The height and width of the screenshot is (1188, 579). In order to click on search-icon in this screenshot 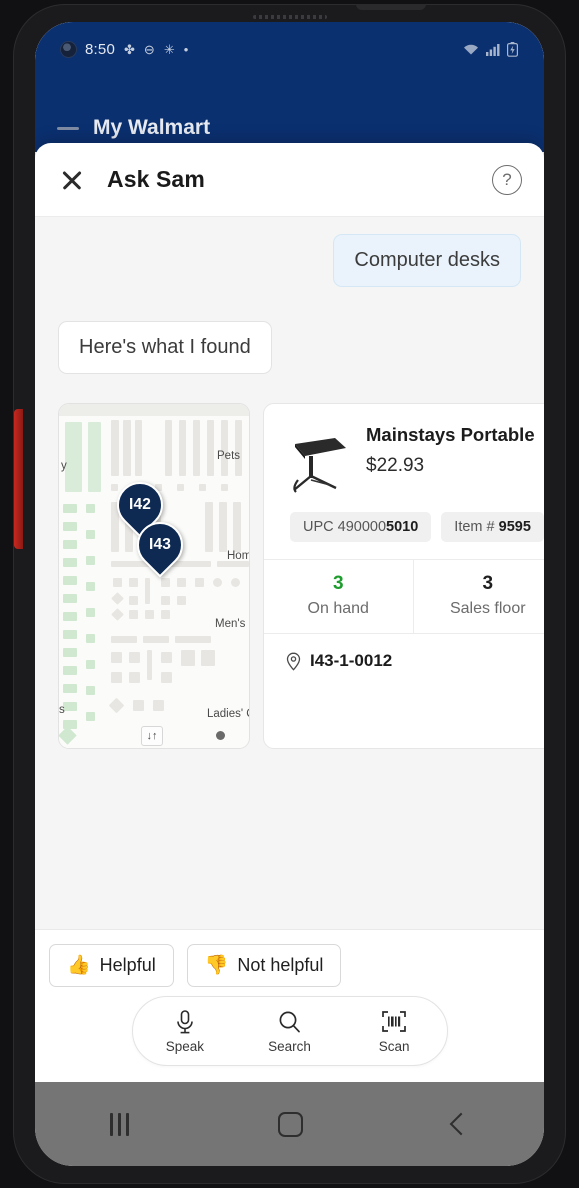, I will do `click(290, 1021)`.